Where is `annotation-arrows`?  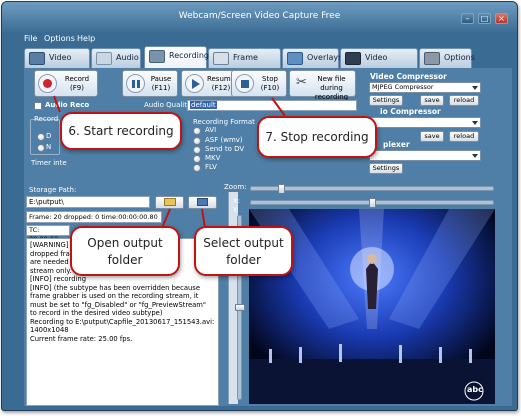
annotation-arrows is located at coordinates (169, 162).